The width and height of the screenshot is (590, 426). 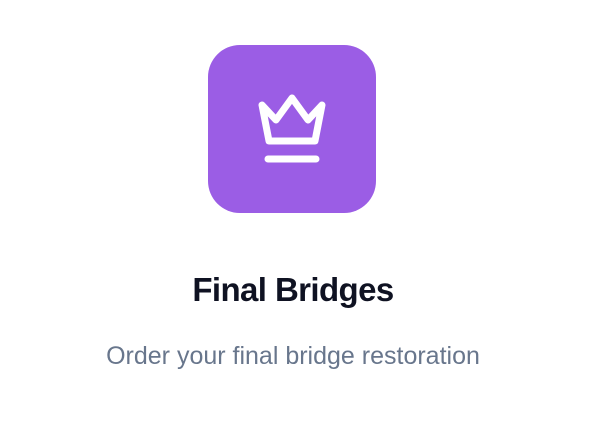 What do you see at coordinates (293, 356) in the screenshot?
I see `page-subtitle: Order your final bridge restoration` at bounding box center [293, 356].